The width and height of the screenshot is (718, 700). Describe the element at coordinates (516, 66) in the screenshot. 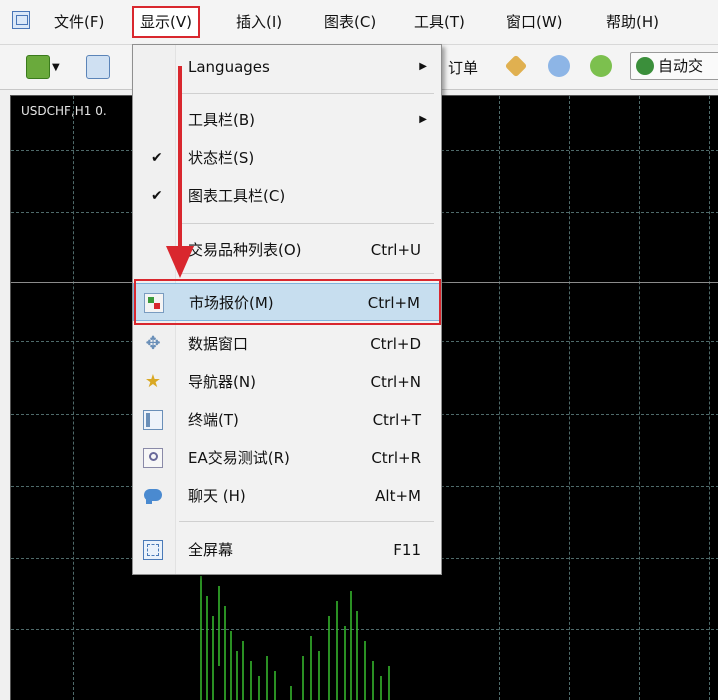

I see `meta-editor-icon` at that location.